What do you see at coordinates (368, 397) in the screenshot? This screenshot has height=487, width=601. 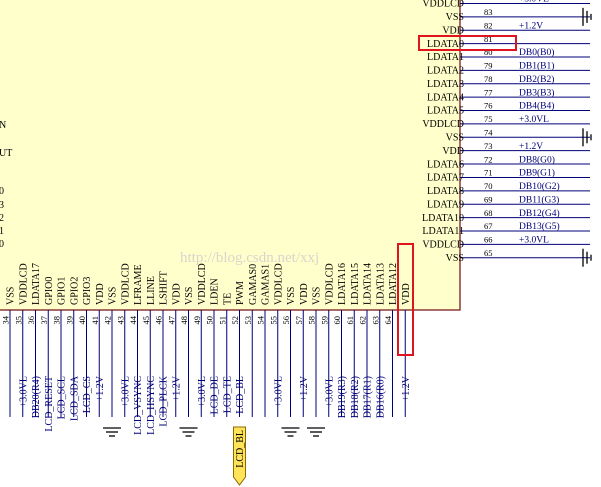 I see `bottom-net-label: DB17(R1)` at bounding box center [368, 397].